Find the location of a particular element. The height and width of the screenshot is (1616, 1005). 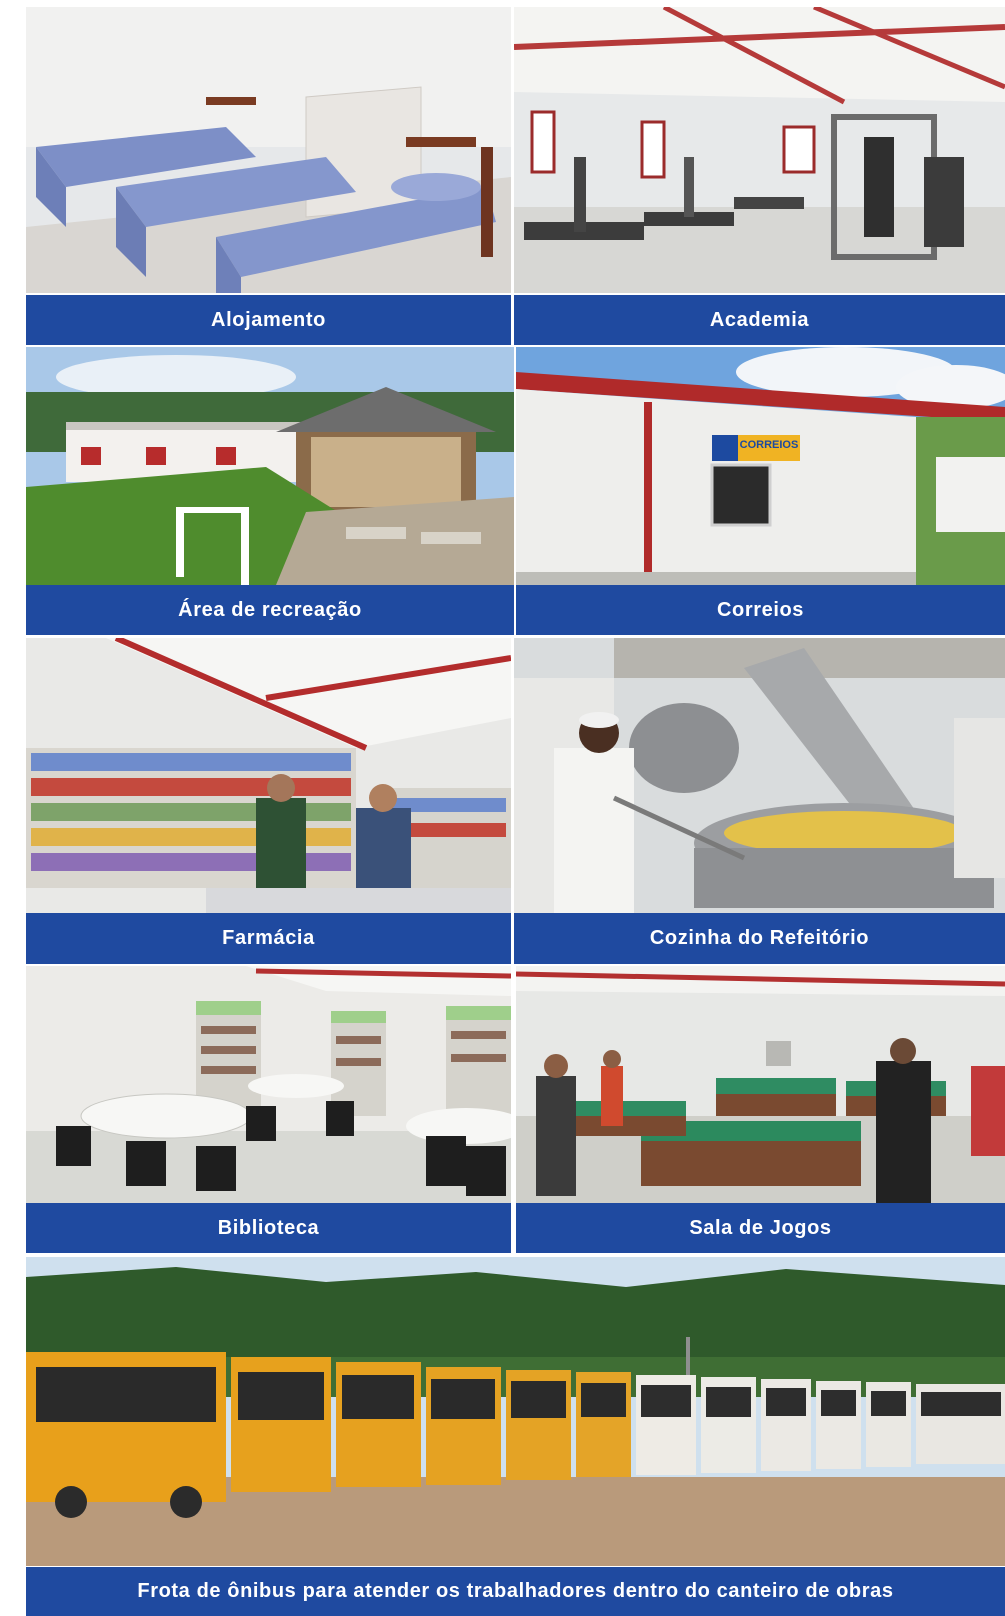

caption-sala-de-jogos: Sala de Jogos is located at coordinates (760, 1228).